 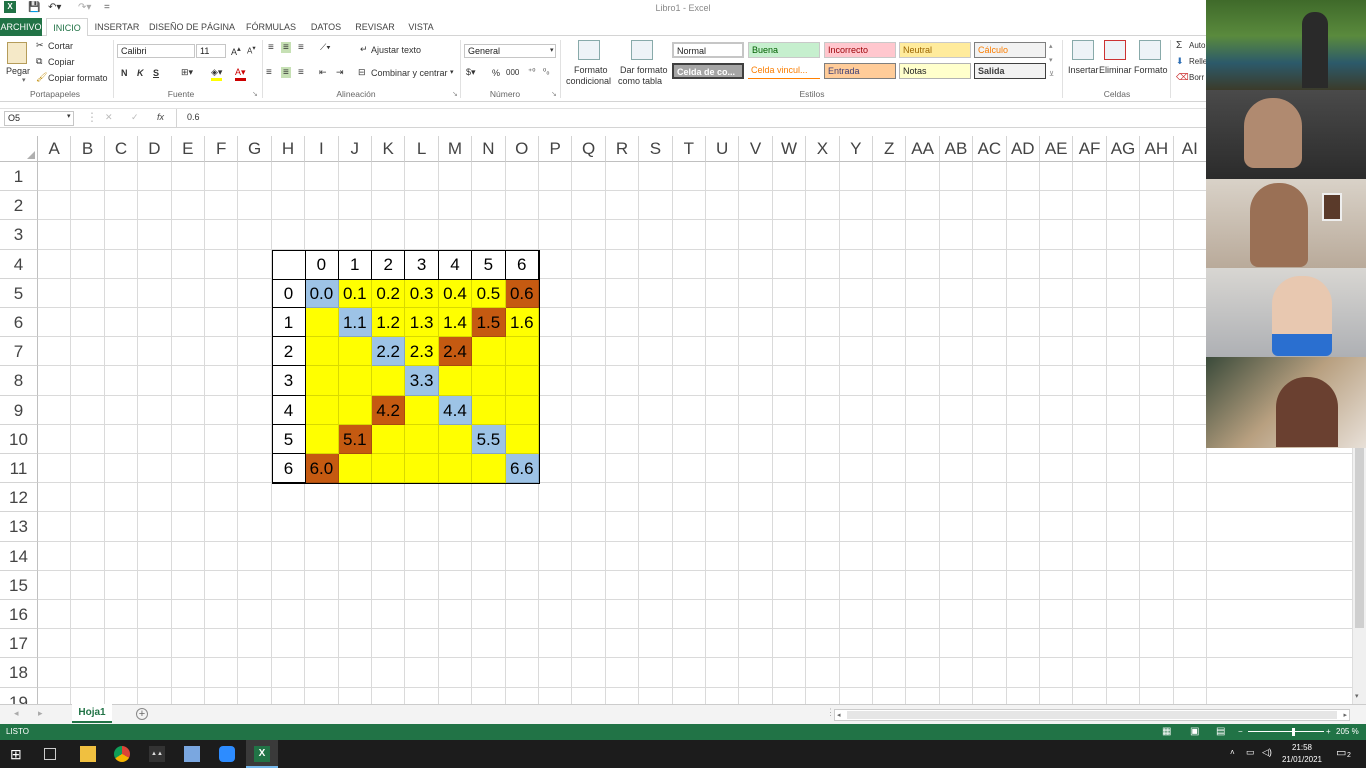 I want to click on row-header: 1, so click(x=19, y=177).